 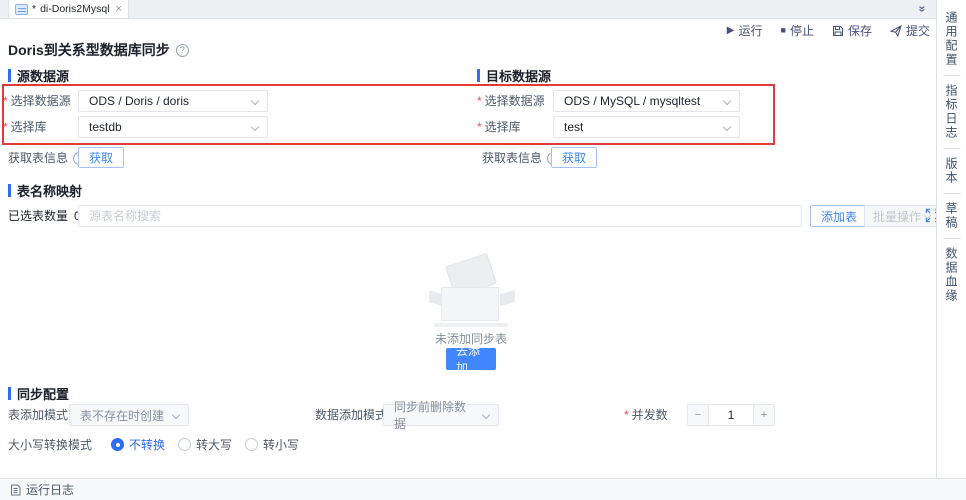 What do you see at coordinates (119, 9) in the screenshot?
I see `tab-close-icon: ×` at bounding box center [119, 9].